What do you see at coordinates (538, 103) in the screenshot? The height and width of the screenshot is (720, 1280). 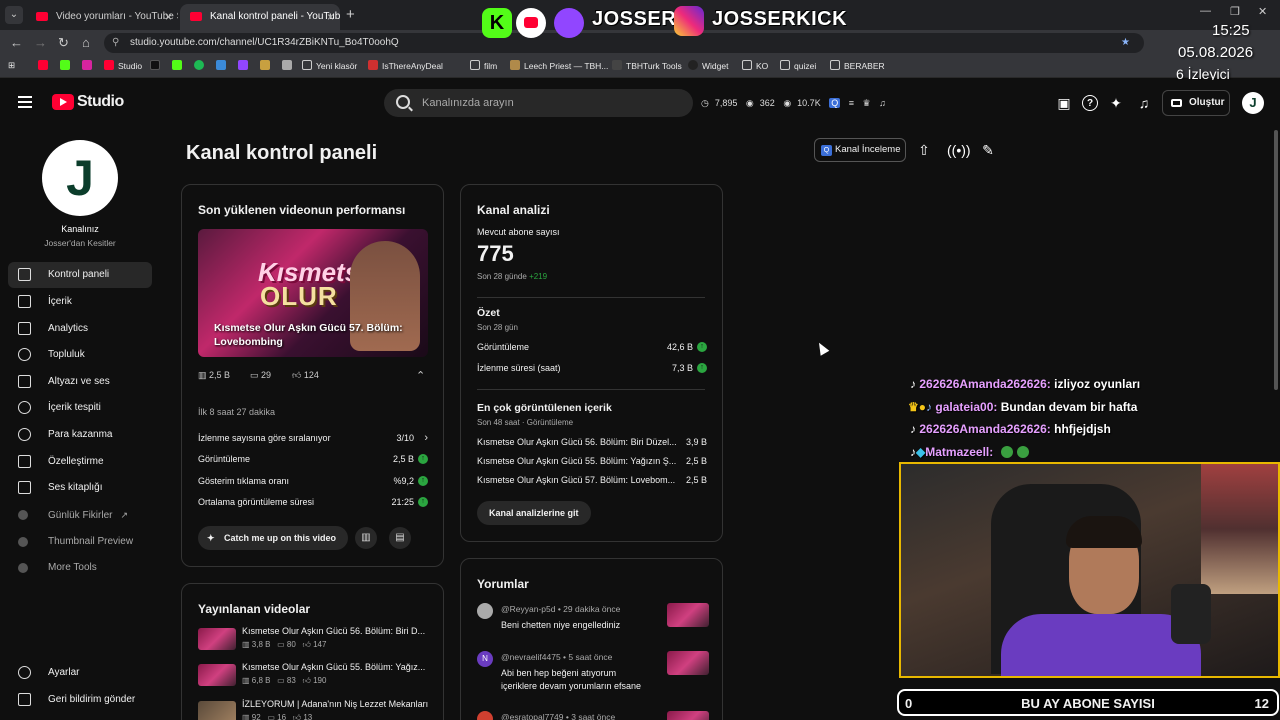 I see `search-input: Kanalınızda arayın` at bounding box center [538, 103].